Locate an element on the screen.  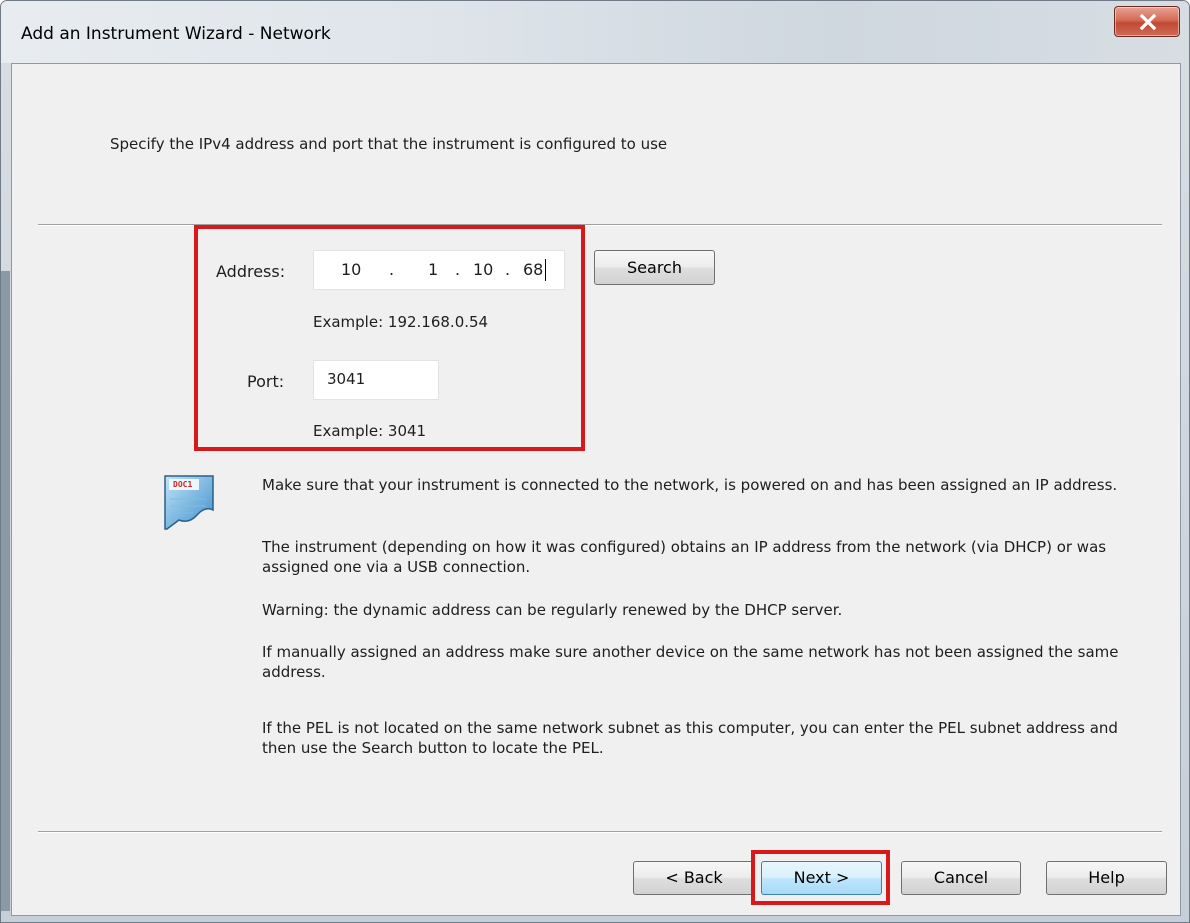
port-example: Example: 3041 is located at coordinates (370, 431).